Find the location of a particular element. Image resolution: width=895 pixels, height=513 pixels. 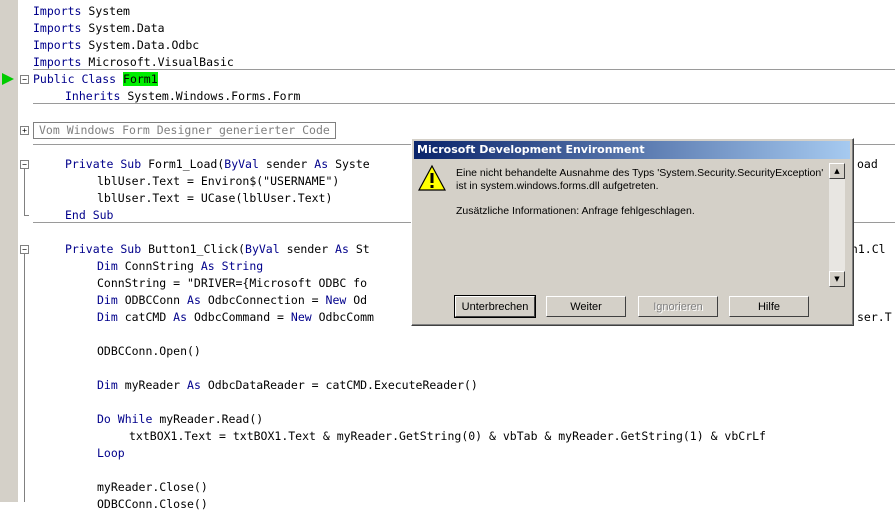

code-line-tail: ser.T is located at coordinates (874, 317).